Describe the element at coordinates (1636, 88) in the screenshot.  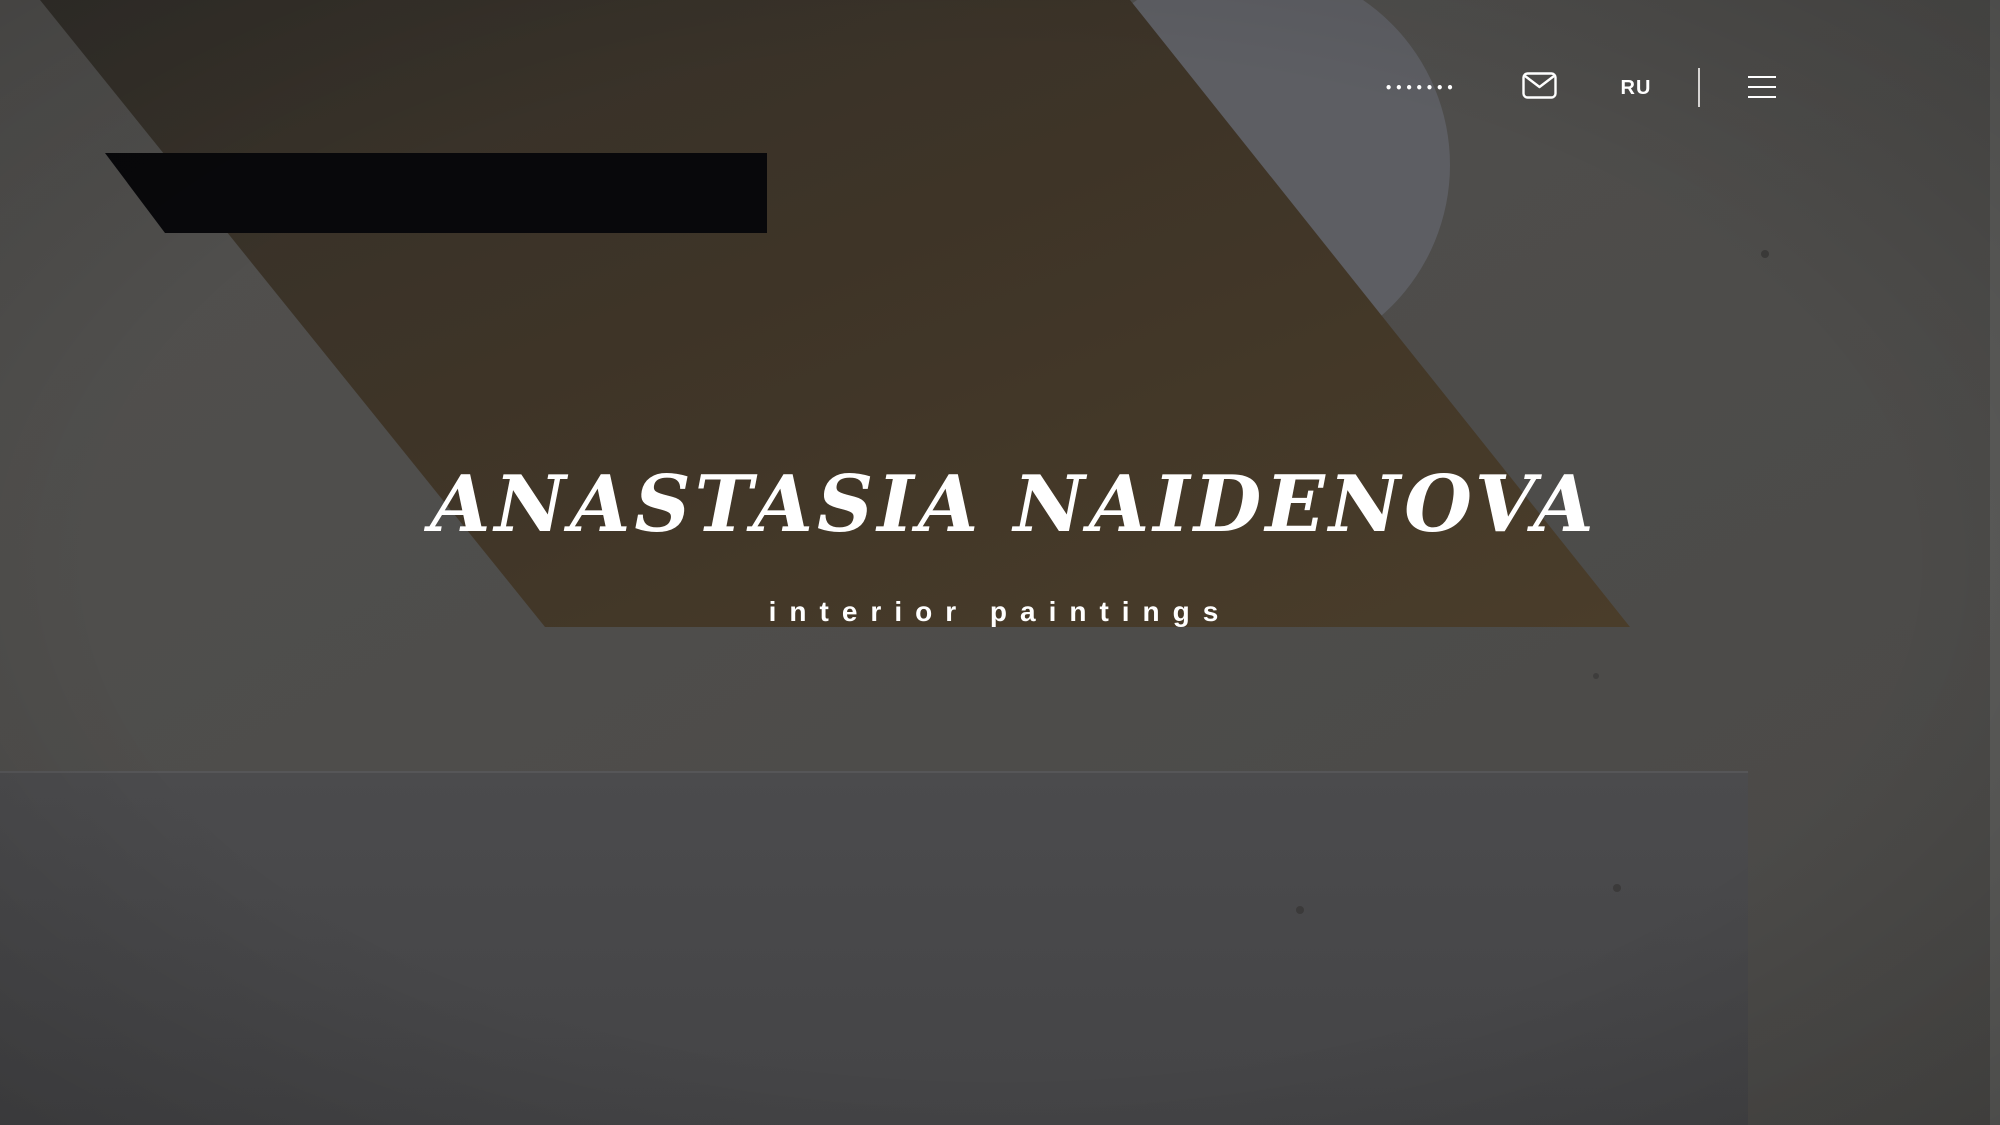
I see `language-switch-ru: RU` at that location.